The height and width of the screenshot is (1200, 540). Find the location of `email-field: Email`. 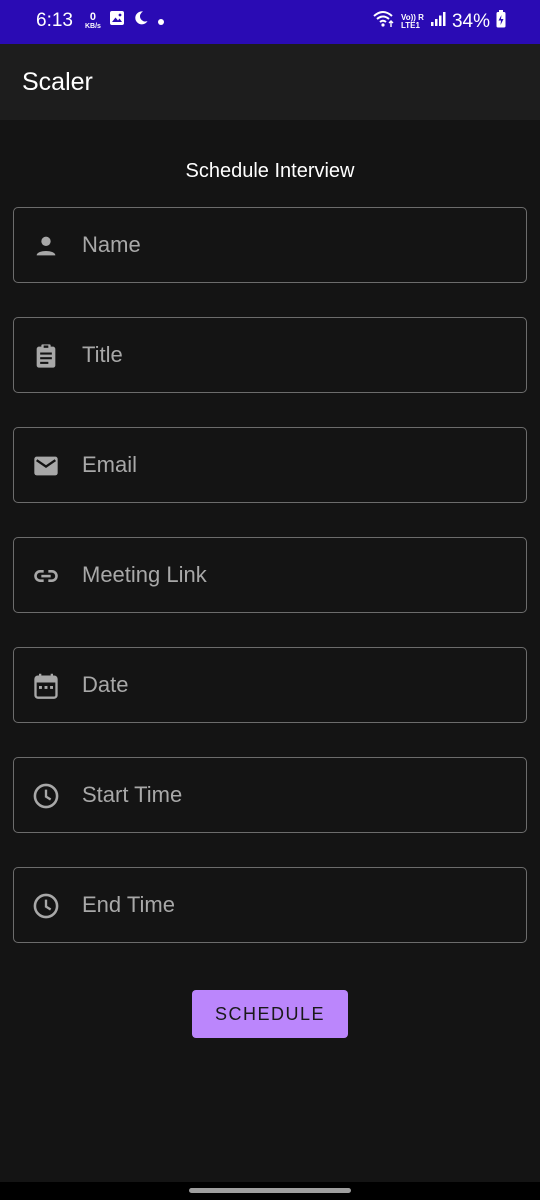

email-field: Email is located at coordinates (270, 465).